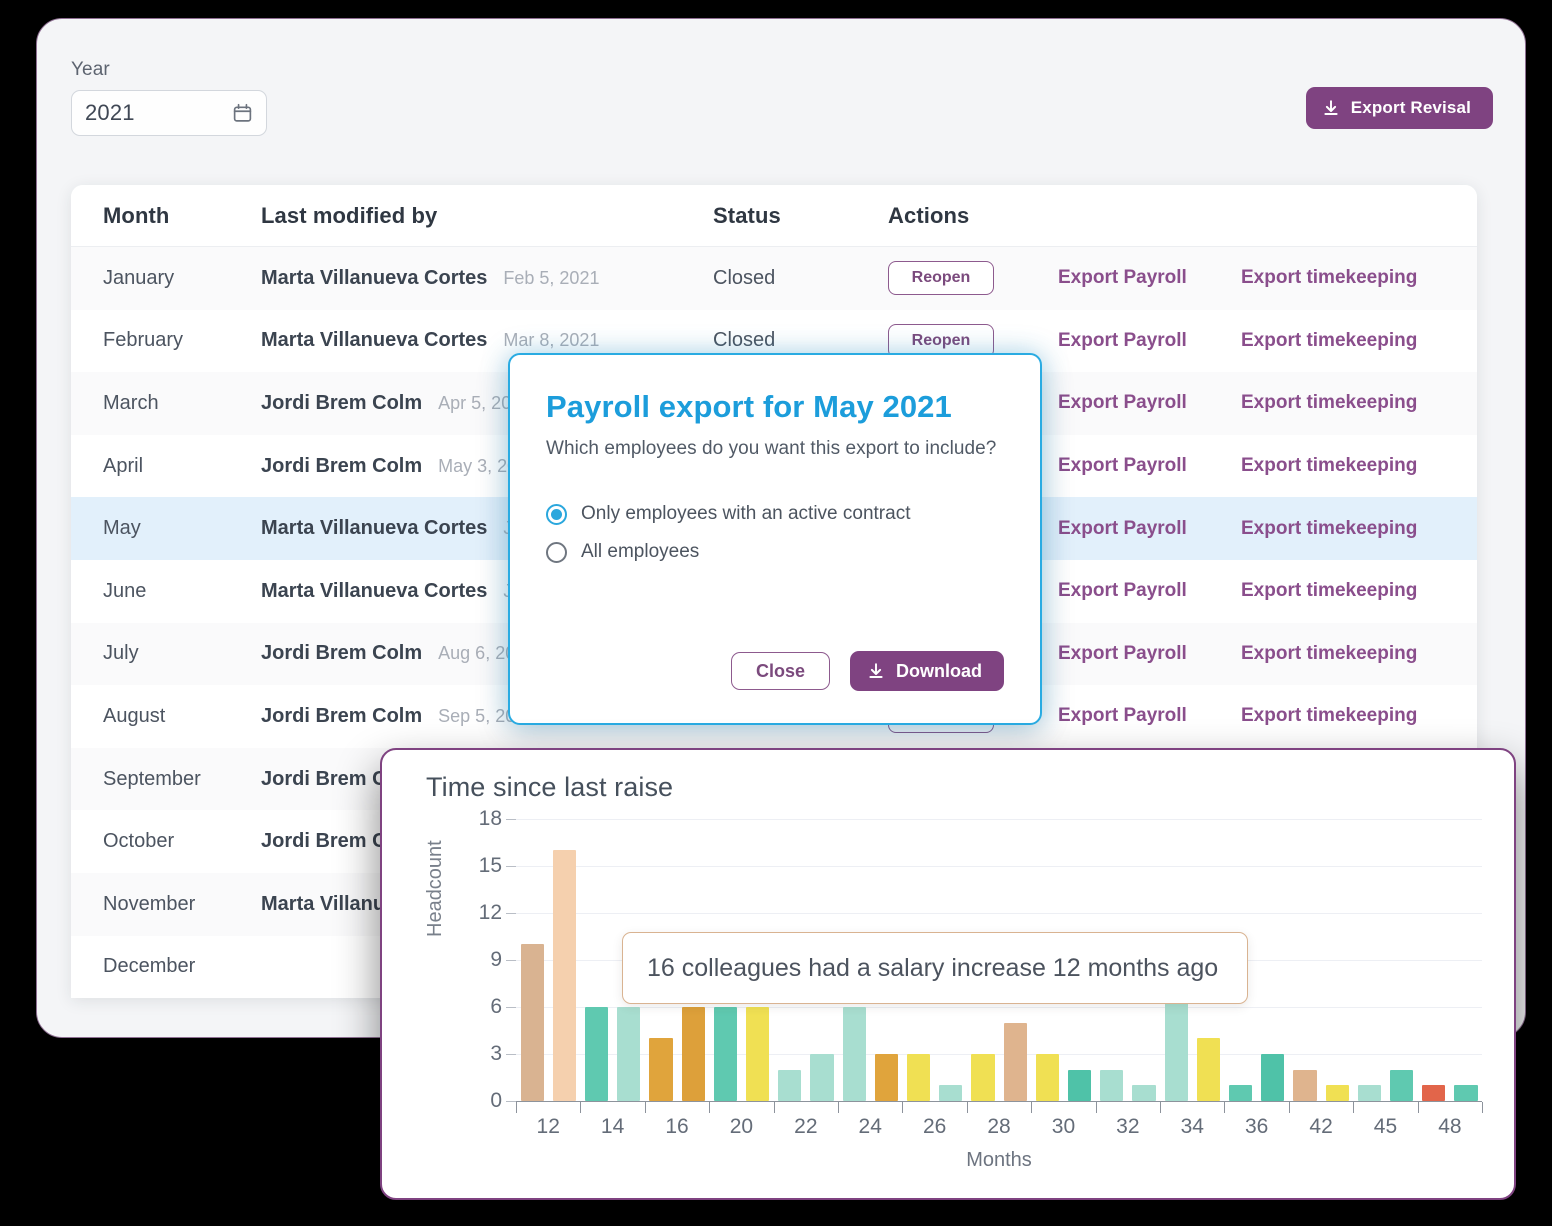 The height and width of the screenshot is (1226, 1552). I want to click on column-header-modified-by: Last modified by, so click(349, 215).